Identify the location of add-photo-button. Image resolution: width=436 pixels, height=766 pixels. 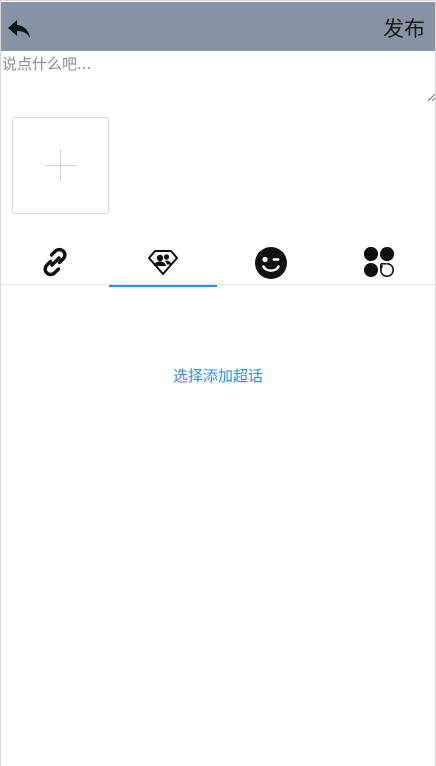
(60, 165).